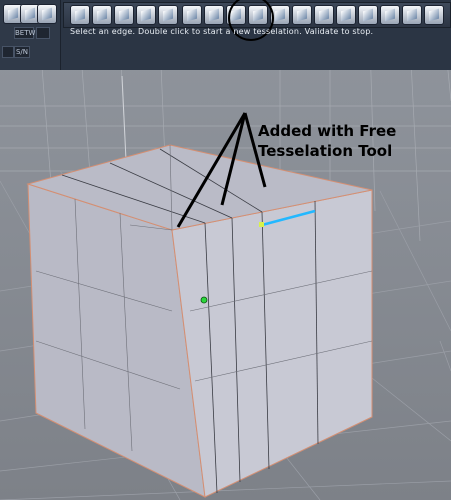  What do you see at coordinates (327, 141) in the screenshot?
I see `annotation-text: Added with Free Tesselation Tool` at bounding box center [327, 141].